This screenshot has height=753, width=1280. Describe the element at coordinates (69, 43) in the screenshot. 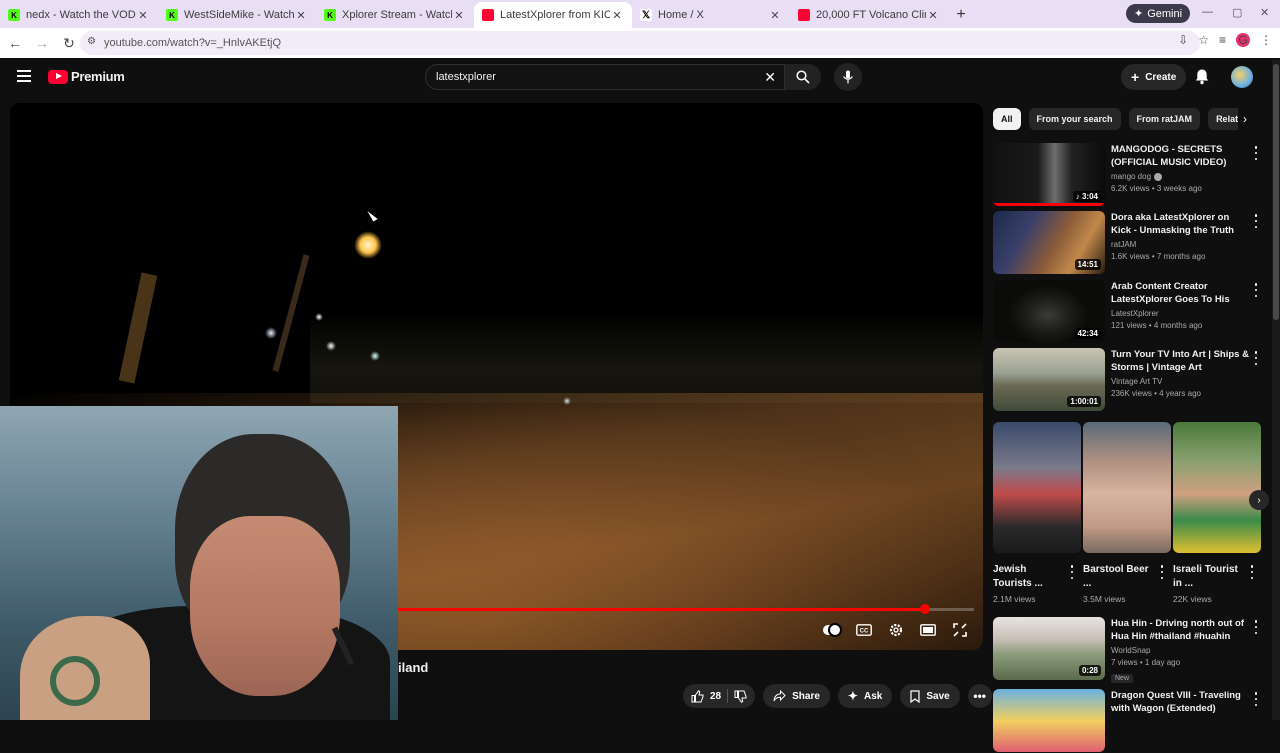

I see `reload-icon: ↻` at that location.